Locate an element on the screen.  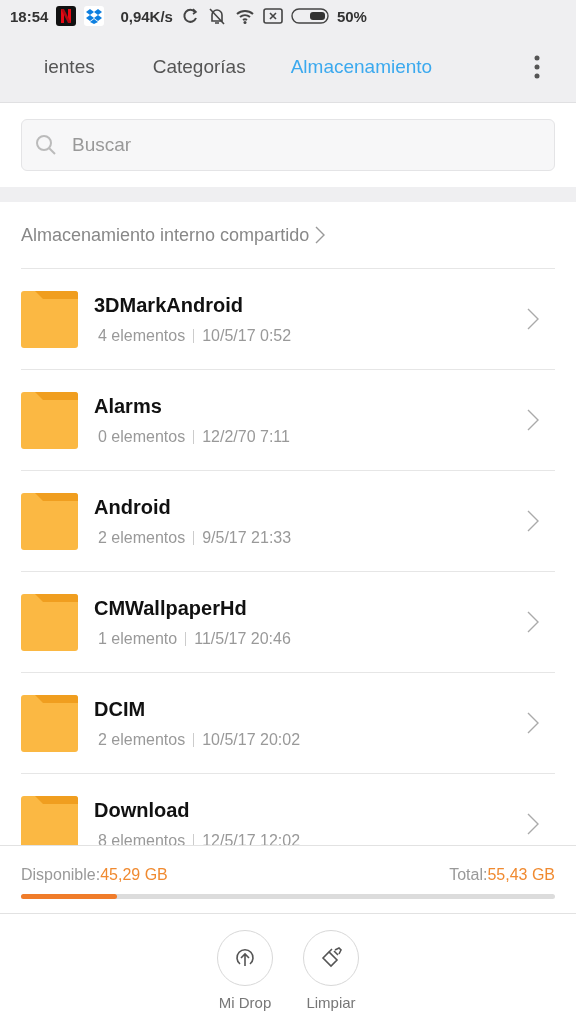
upload-button is located at coordinates (245, 958).